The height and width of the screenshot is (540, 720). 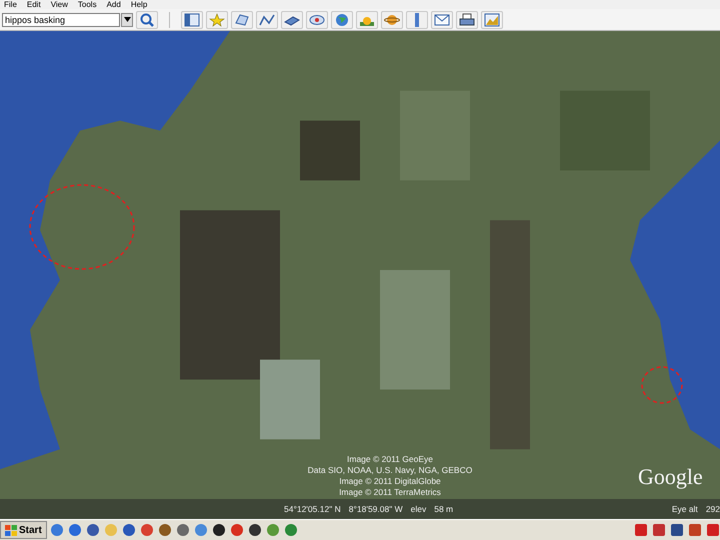 I want to click on image-icon, so click(x=492, y=19).